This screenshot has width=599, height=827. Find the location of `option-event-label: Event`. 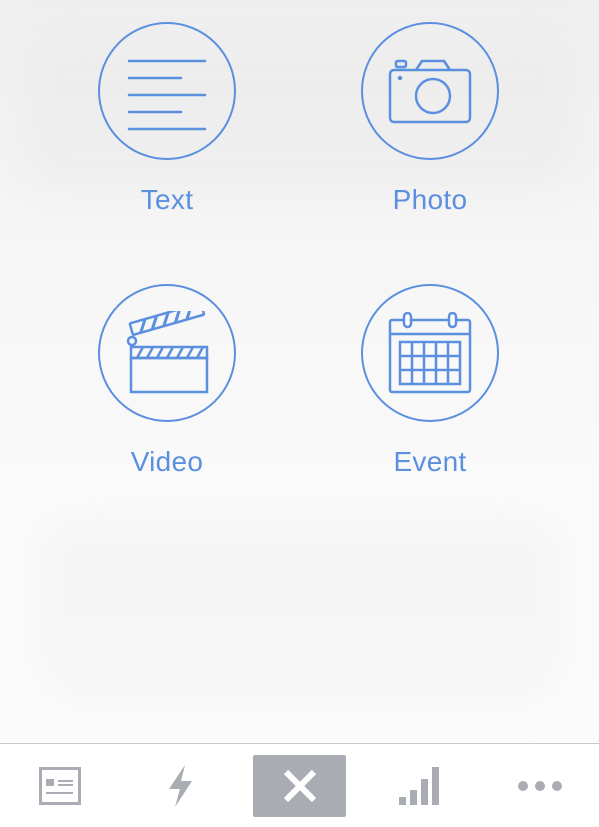

option-event-label: Event is located at coordinates (430, 461).